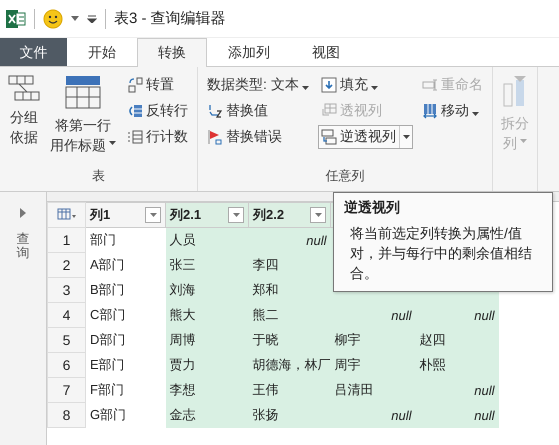 The height and width of the screenshot is (445, 559). What do you see at coordinates (183, 314) in the screenshot?
I see `table-cell: 熊大` at bounding box center [183, 314].